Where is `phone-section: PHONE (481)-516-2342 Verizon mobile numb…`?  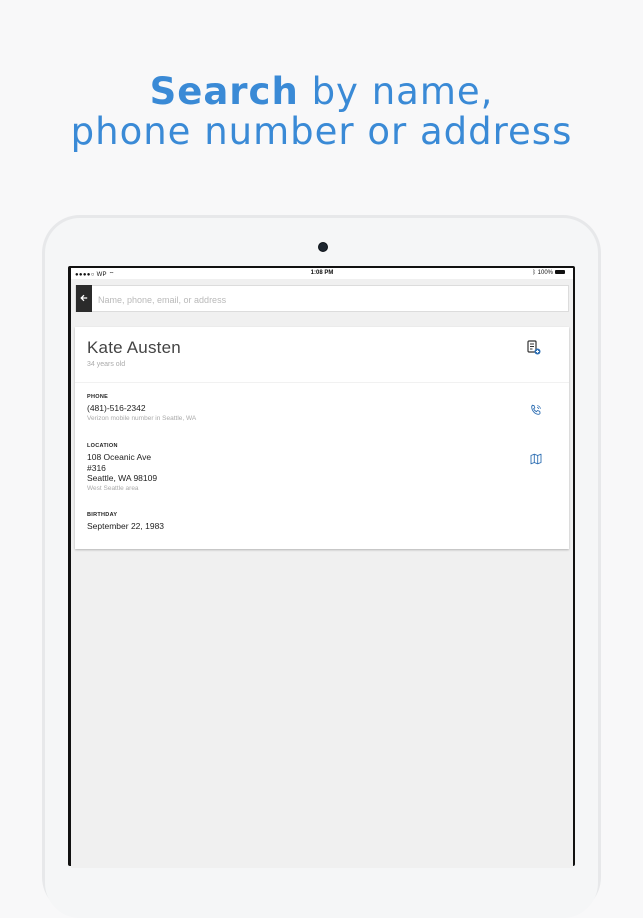 phone-section: PHONE (481)-516-2342 Verizon mobile numb… is located at coordinates (141, 408).